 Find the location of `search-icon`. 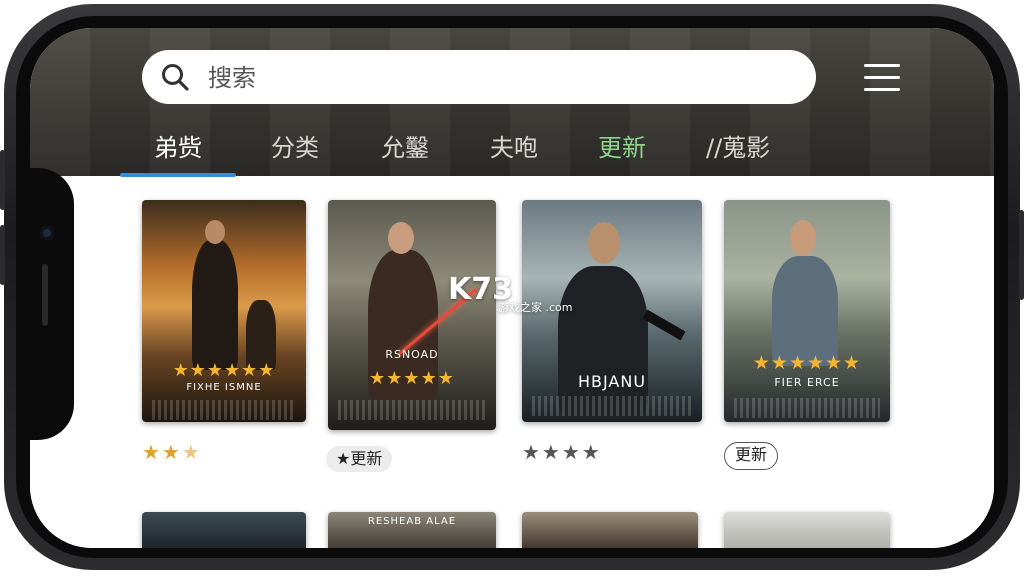

search-icon is located at coordinates (175, 77).